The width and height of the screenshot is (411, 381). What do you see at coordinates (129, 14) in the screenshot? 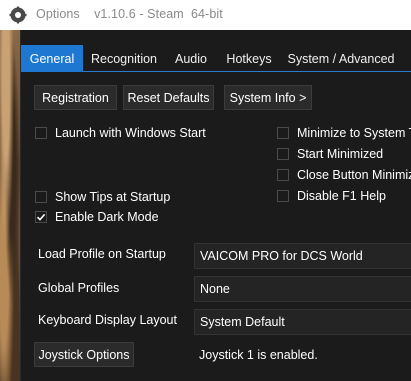
I see `window-title: Options v1.10.6 - Steam 64-bit` at bounding box center [129, 14].